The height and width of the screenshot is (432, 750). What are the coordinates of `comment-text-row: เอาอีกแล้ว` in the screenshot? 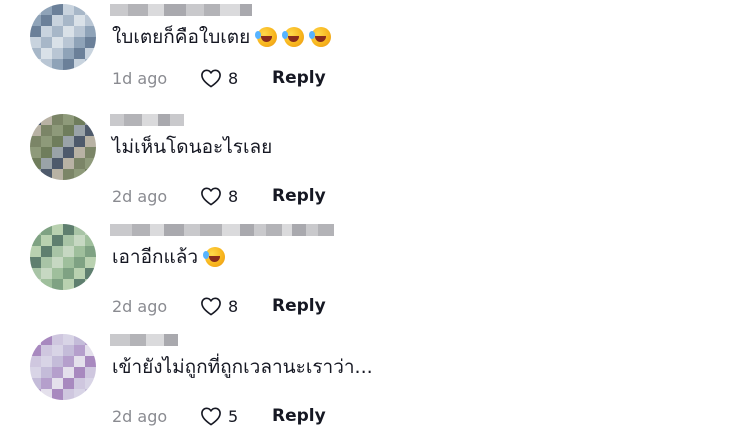 It's located at (169, 257).